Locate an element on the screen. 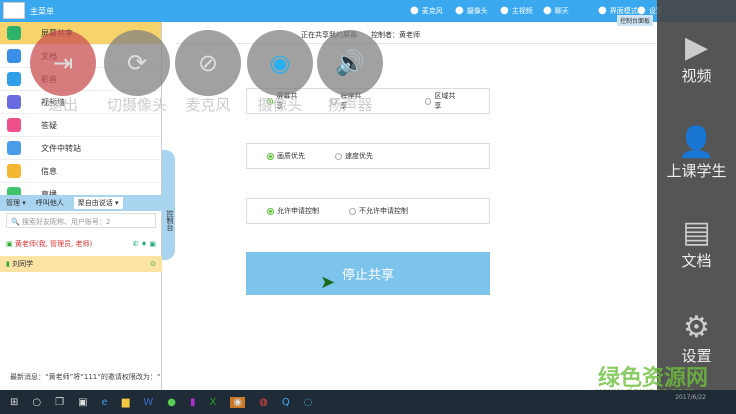 This screenshot has width=736, height=414. radio-label: 速度优先 is located at coordinates (359, 156).